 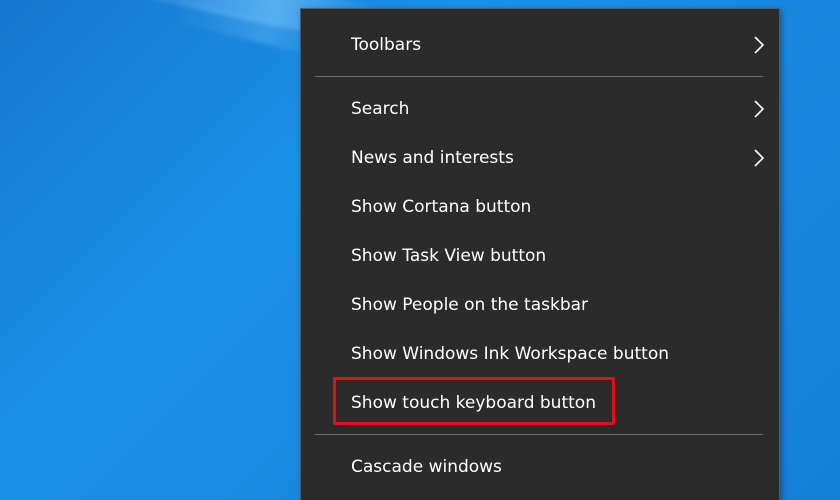 What do you see at coordinates (474, 401) in the screenshot?
I see `highlight-annotation-box` at bounding box center [474, 401].